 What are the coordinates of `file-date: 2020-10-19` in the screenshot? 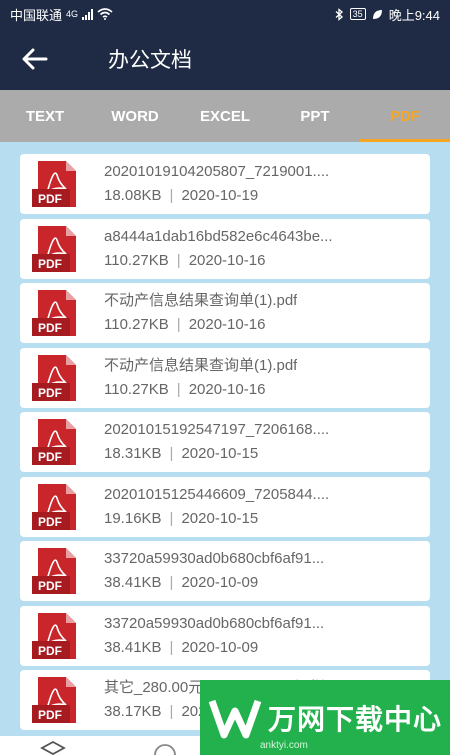 It's located at (220, 195).